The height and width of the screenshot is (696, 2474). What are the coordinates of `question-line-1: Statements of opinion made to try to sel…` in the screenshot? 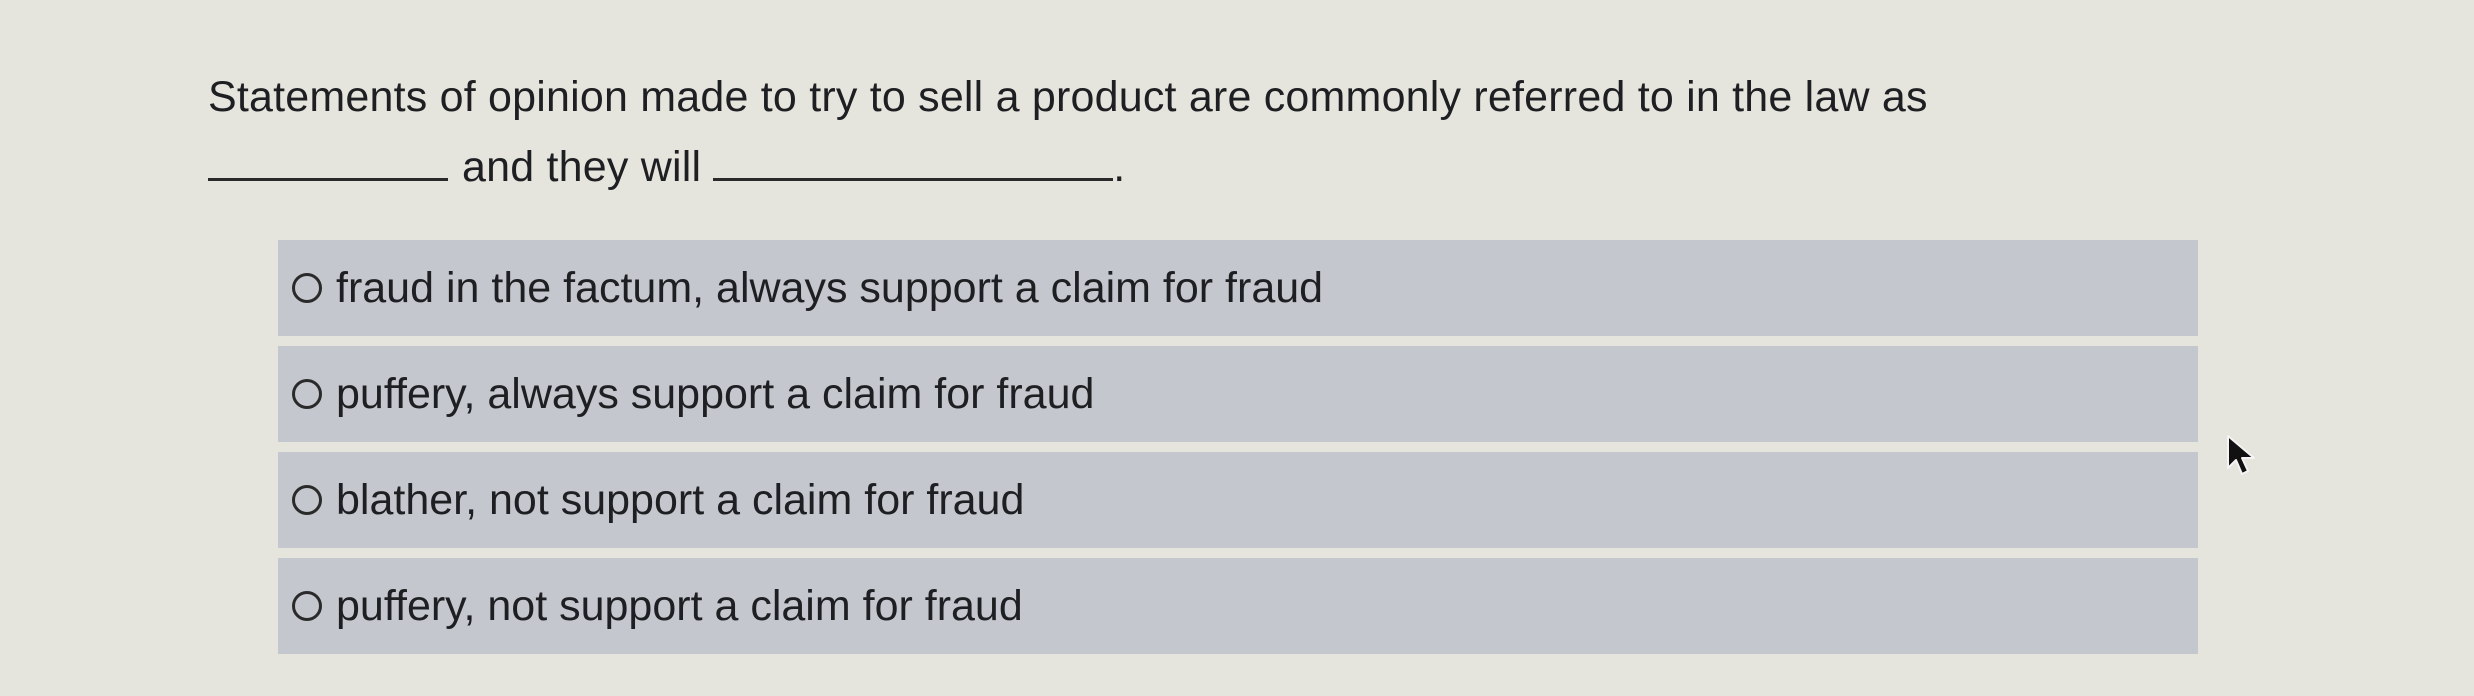 It's located at (1068, 97).